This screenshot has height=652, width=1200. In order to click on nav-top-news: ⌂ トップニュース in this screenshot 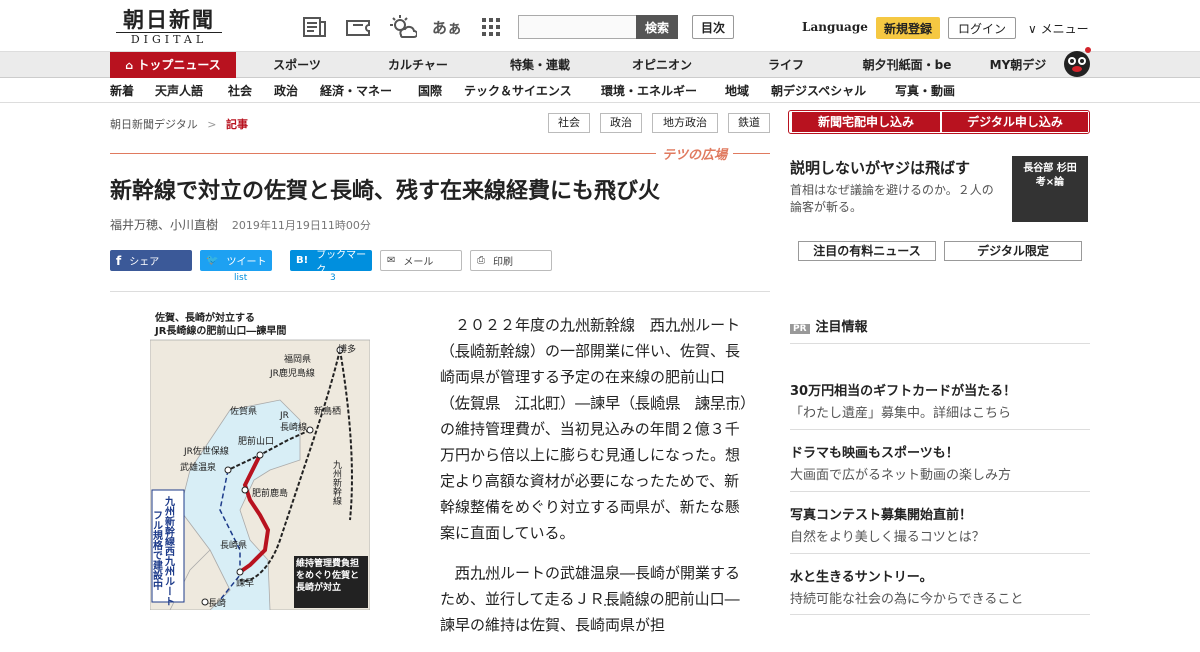, I will do `click(173, 65)`.